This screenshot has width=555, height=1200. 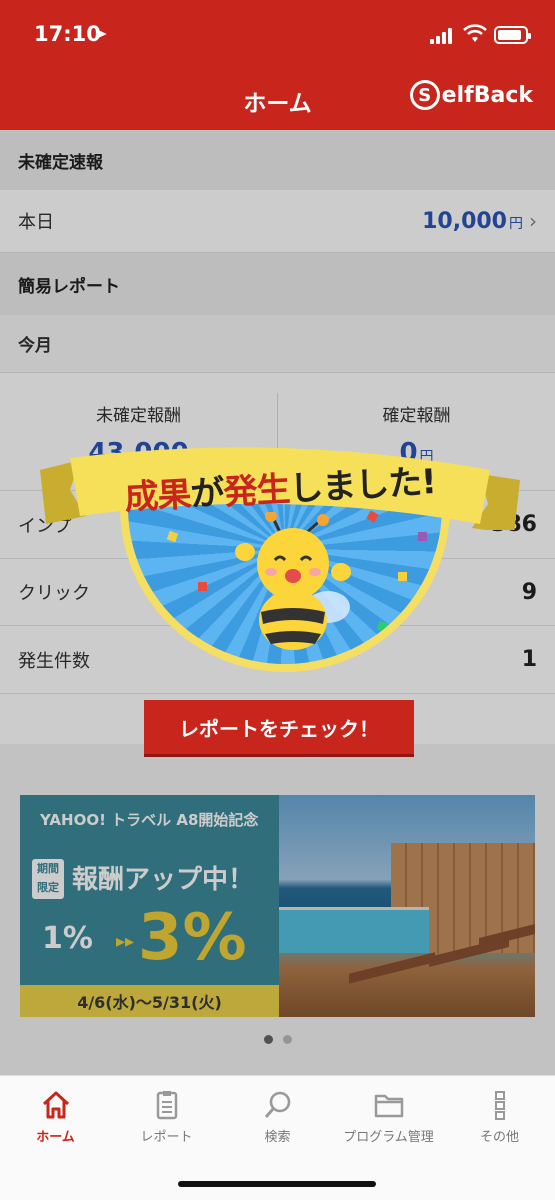 What do you see at coordinates (512, 35) in the screenshot?
I see `battery-icon` at bounding box center [512, 35].